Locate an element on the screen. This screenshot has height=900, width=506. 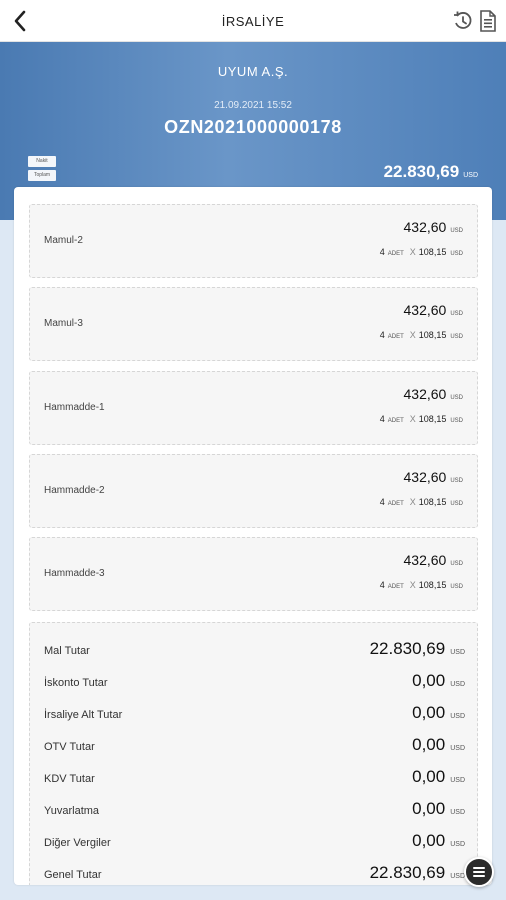
summary-row: İrsaliye Alt Tutar 0,00 USD is located at coordinates (254, 713).